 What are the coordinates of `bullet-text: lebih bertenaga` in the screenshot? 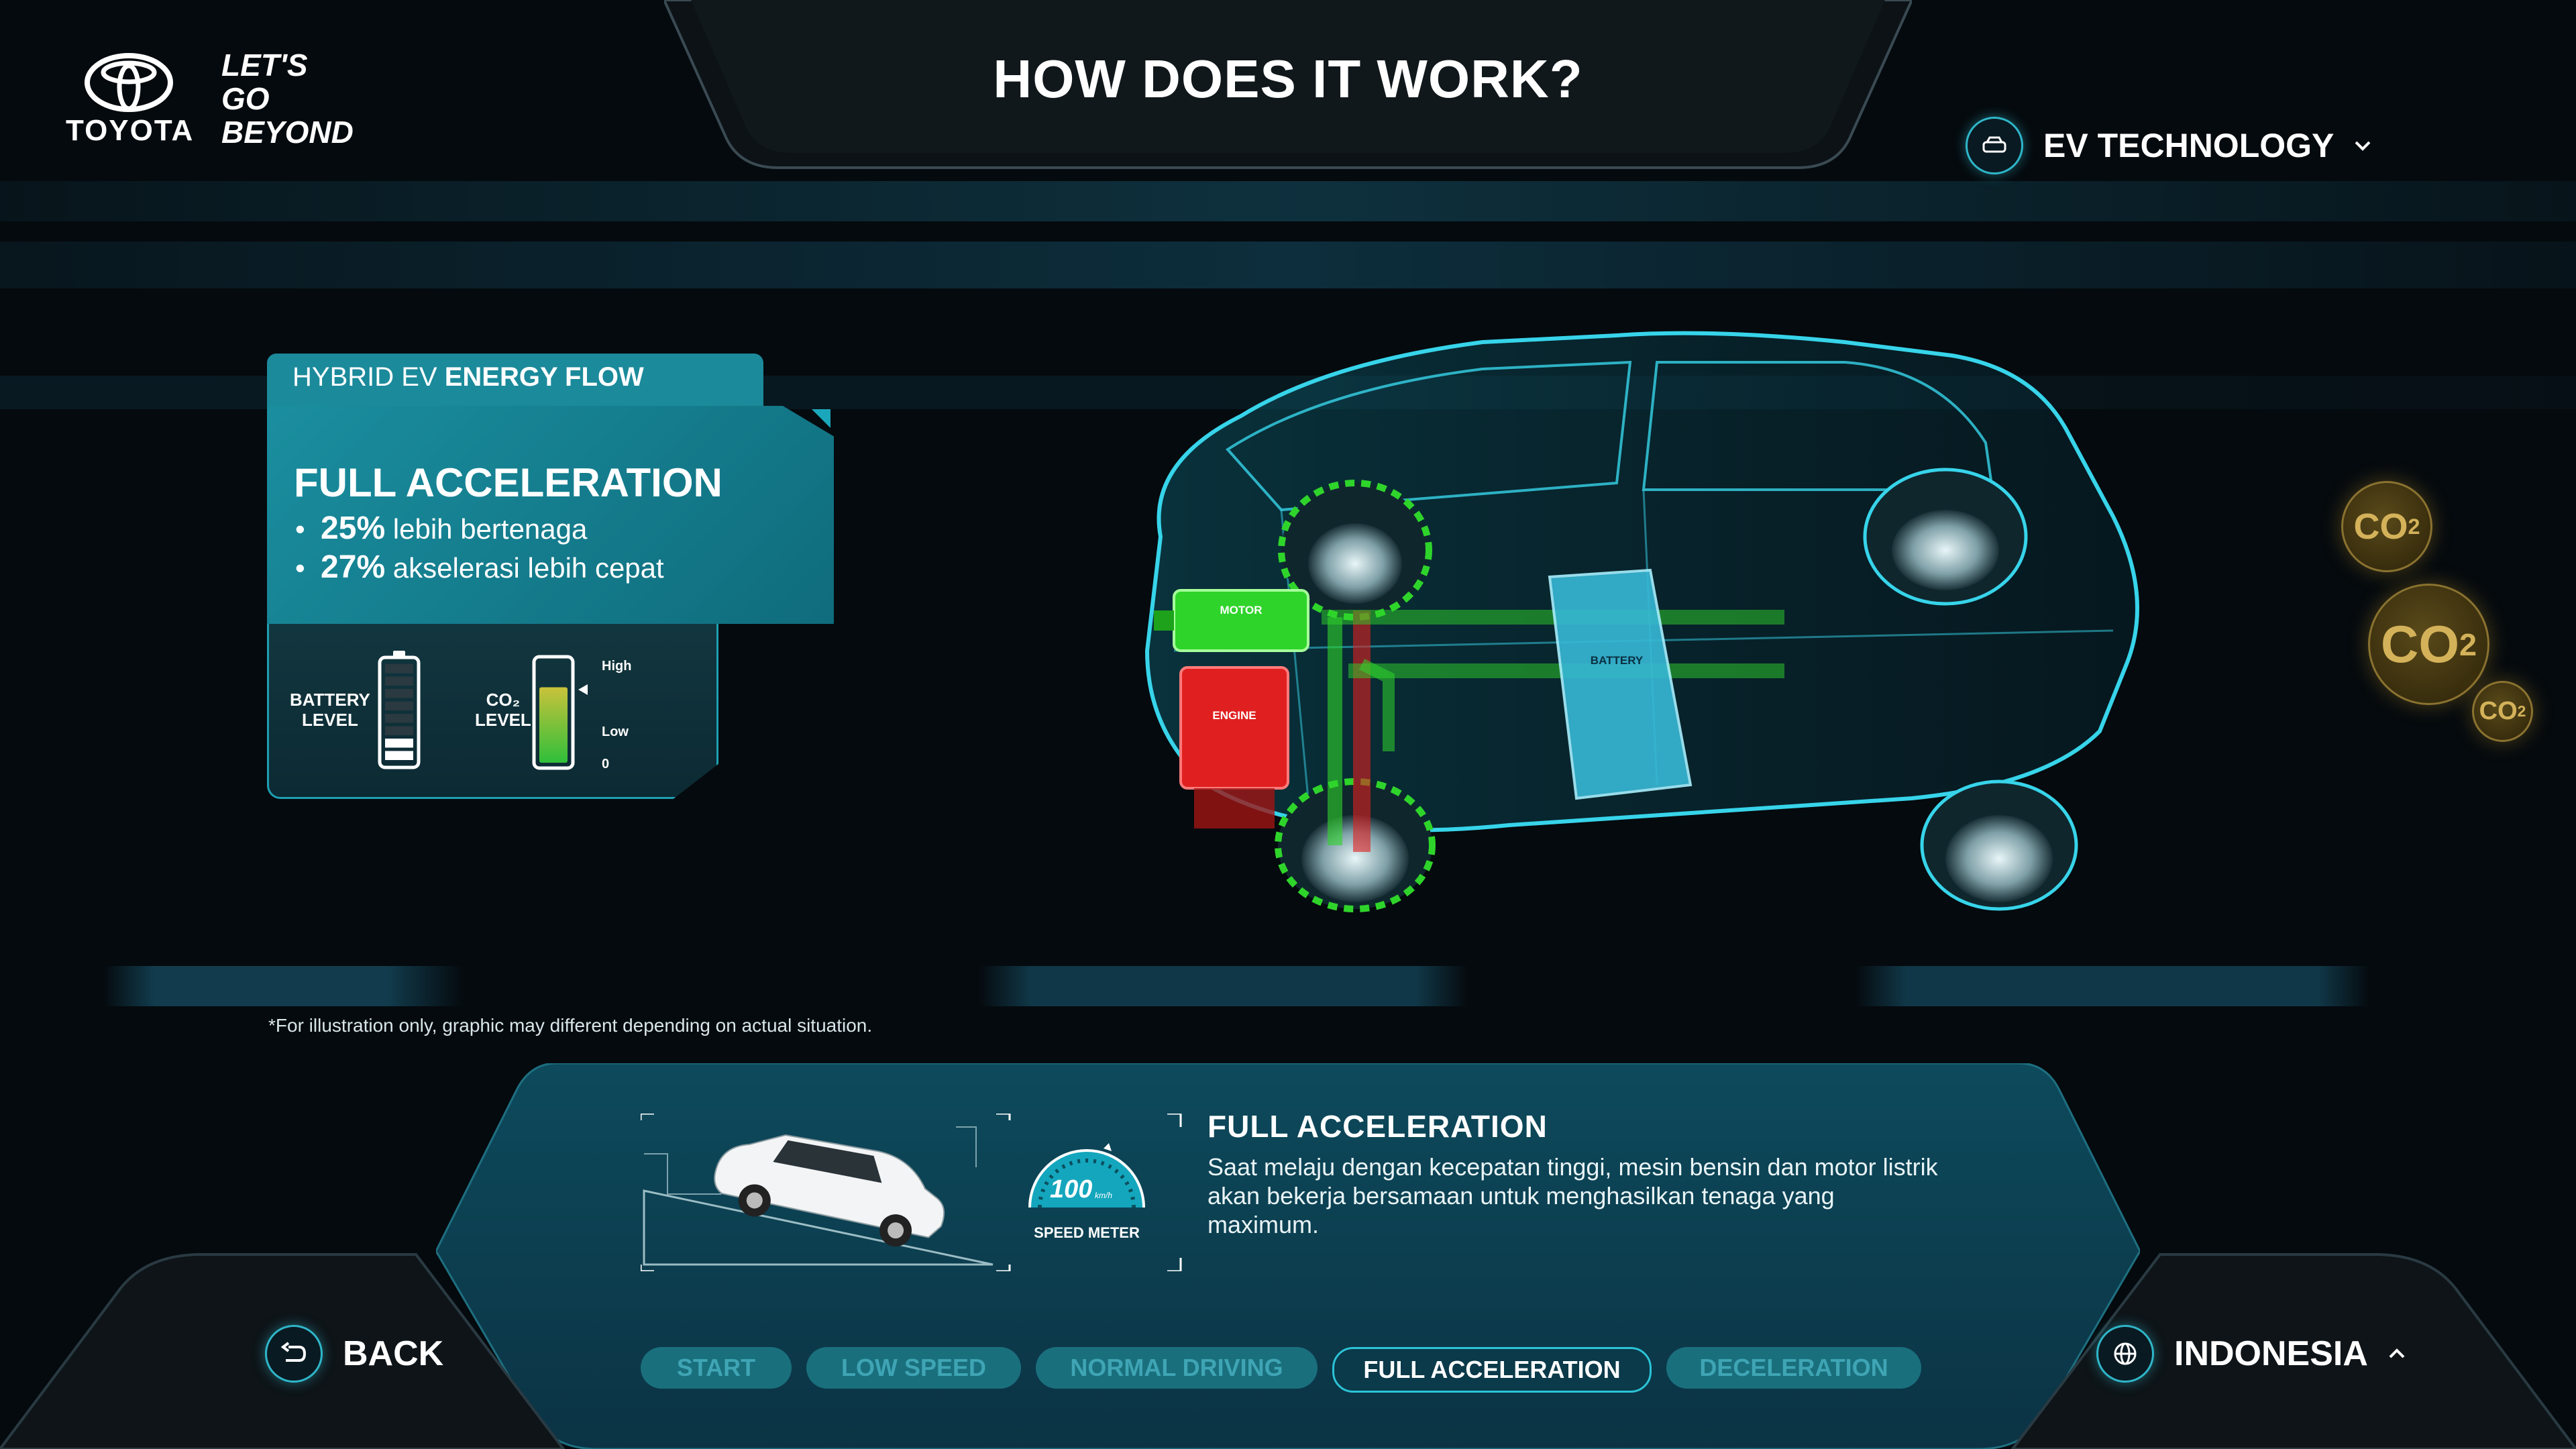 It's located at (486, 529).